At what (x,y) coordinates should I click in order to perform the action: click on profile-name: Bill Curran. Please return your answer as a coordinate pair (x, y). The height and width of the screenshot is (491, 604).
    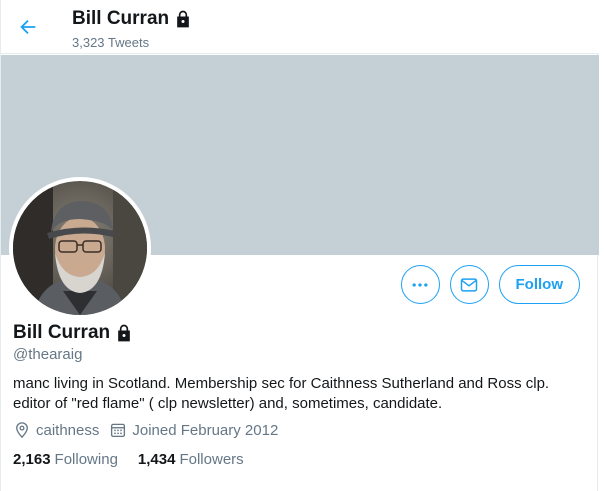
    Looking at the image, I should click on (73, 333).